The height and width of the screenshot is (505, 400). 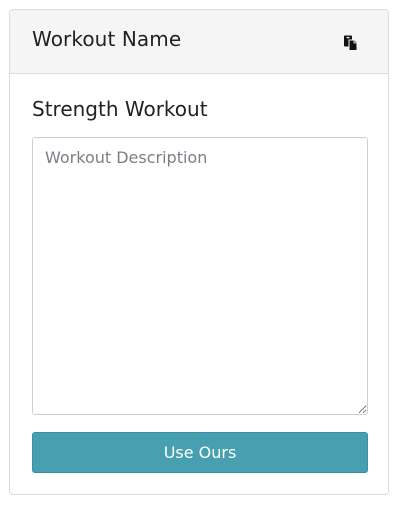 I want to click on use-ours-button: Use Ours, so click(x=200, y=452).